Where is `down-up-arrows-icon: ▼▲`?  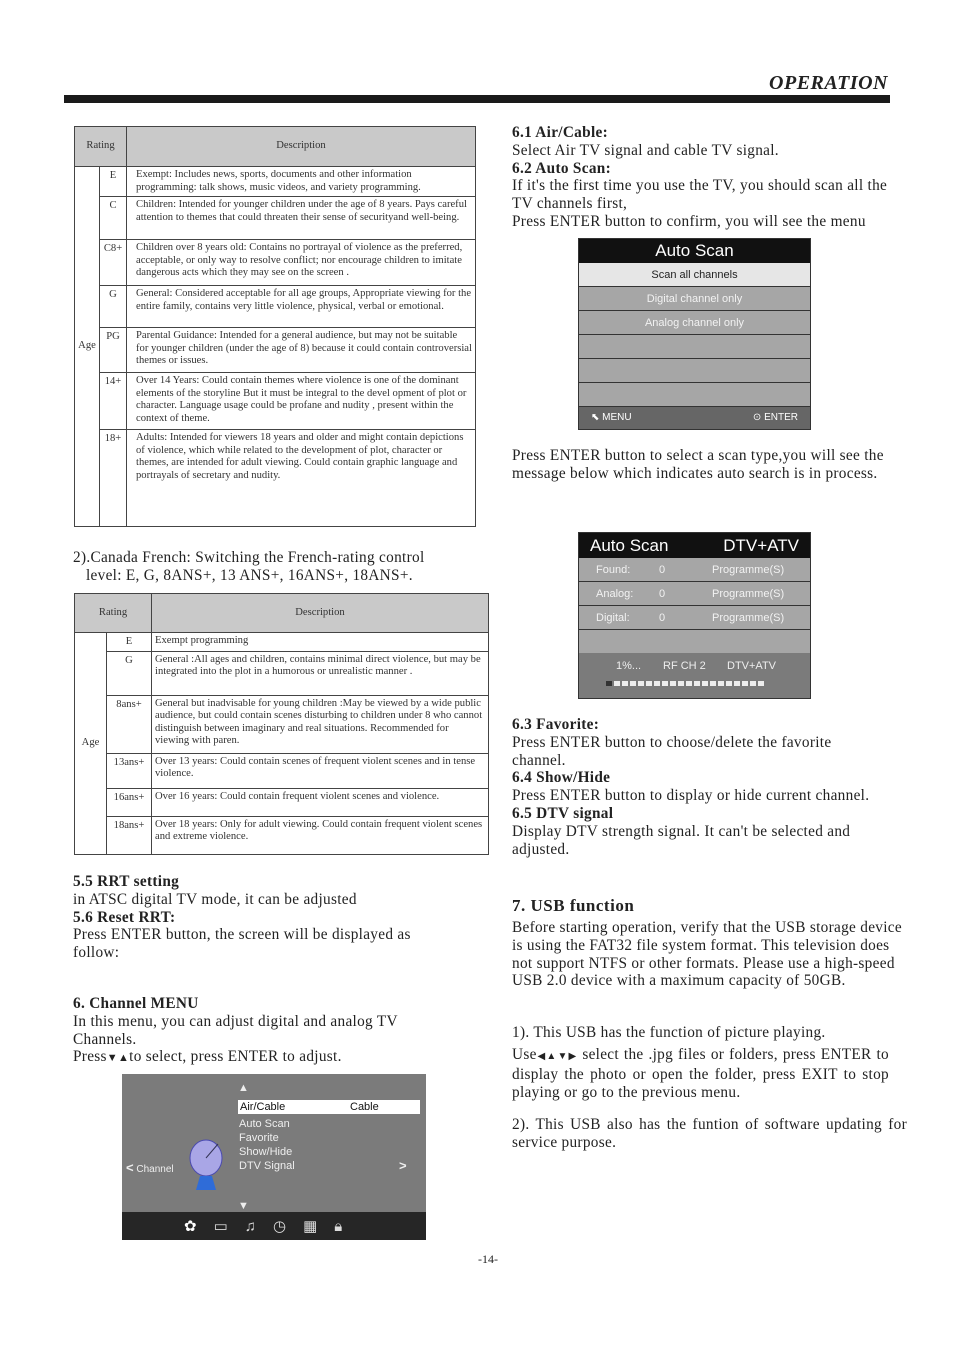
down-up-arrows-icon: ▼▲ is located at coordinates (118, 1058).